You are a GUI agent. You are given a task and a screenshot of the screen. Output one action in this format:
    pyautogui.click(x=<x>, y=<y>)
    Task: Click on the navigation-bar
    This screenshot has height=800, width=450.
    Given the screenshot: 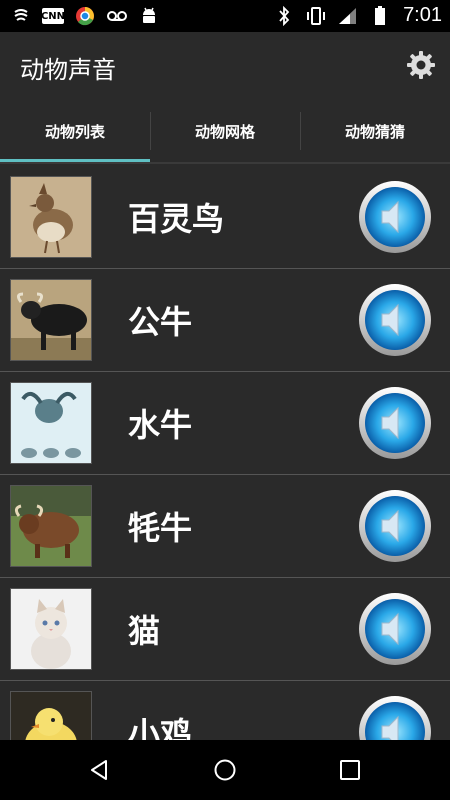 What is the action you would take?
    pyautogui.click(x=225, y=770)
    